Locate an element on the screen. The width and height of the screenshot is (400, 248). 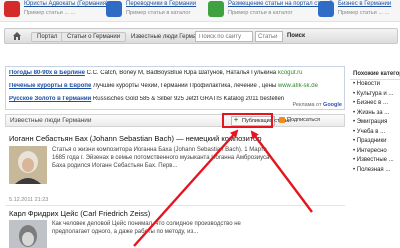
sidebar-item-label: Интересно is located at coordinates (371, 150).